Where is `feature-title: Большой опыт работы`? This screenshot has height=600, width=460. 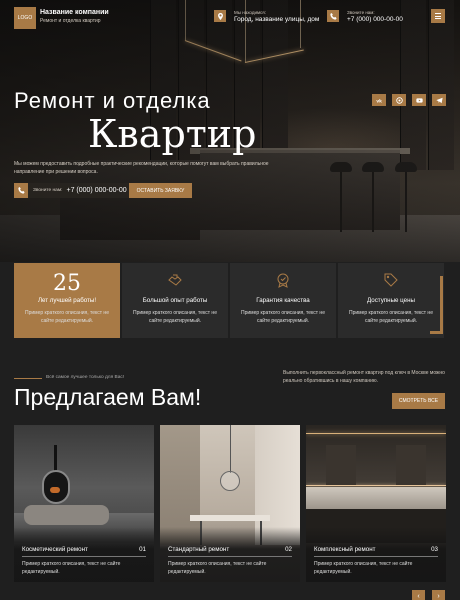
feature-title: Большой опыт работы is located at coordinates (175, 300).